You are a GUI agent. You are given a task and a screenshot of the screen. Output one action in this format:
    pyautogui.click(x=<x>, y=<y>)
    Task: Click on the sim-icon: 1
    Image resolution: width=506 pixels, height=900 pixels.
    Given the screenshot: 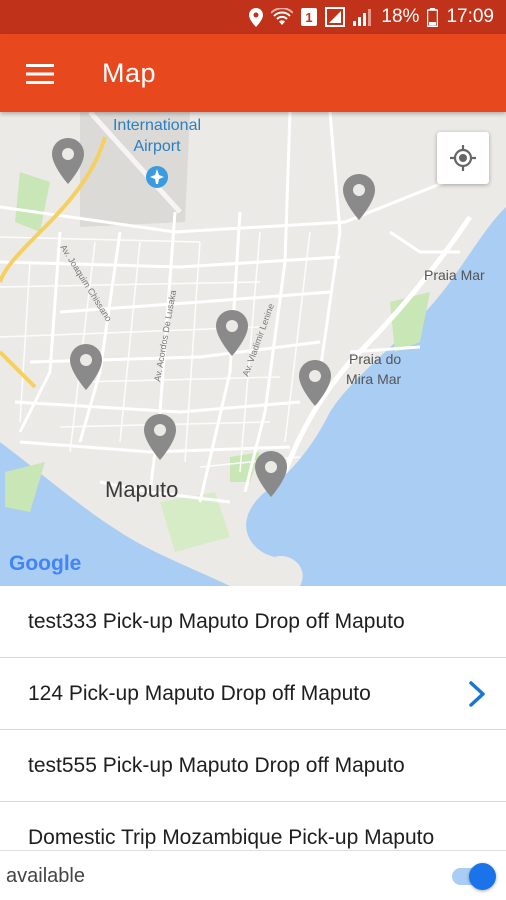 What is the action you would take?
    pyautogui.click(x=309, y=17)
    